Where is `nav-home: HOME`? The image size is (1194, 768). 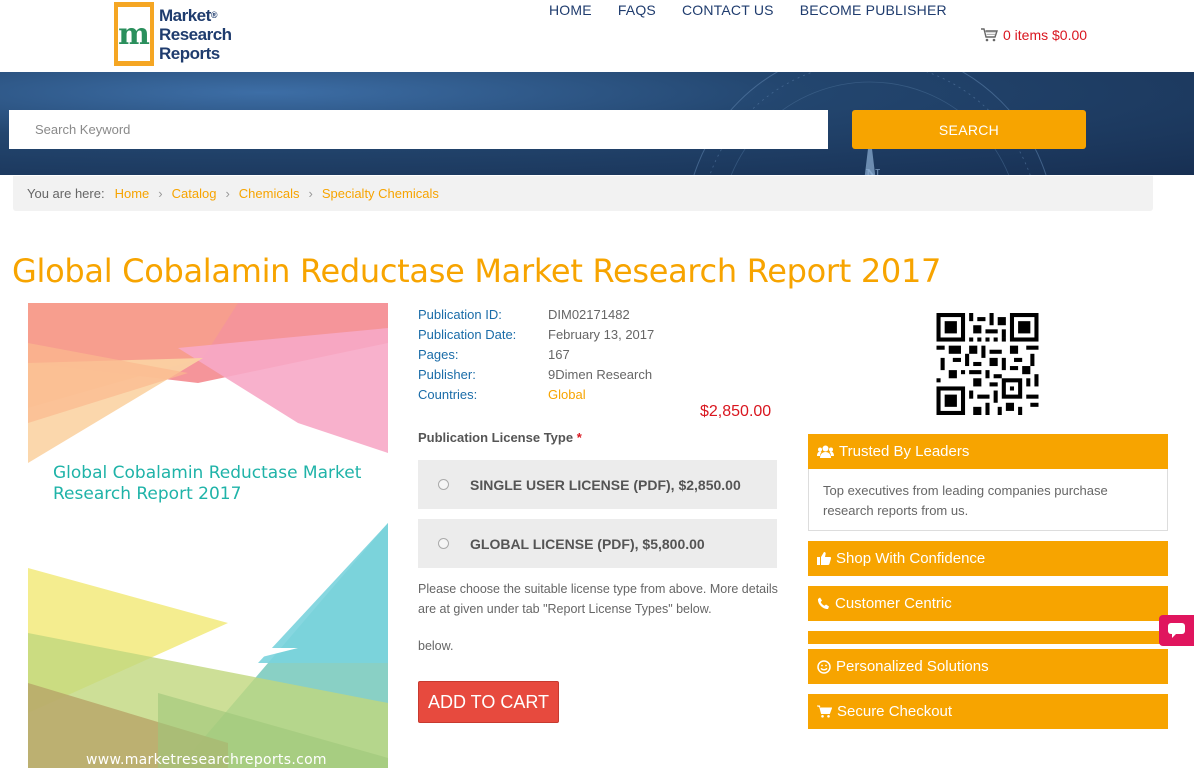
nav-home: HOME is located at coordinates (570, 10).